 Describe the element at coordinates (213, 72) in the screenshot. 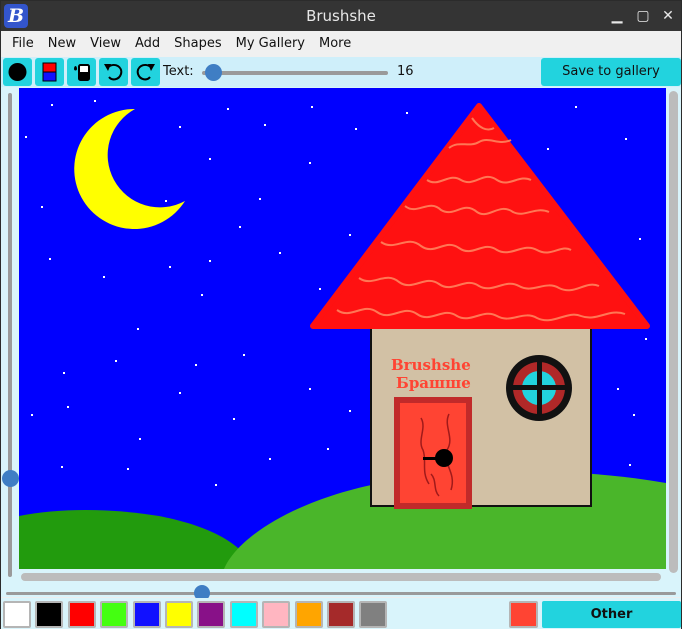

I see `text-size-slider-handle` at that location.